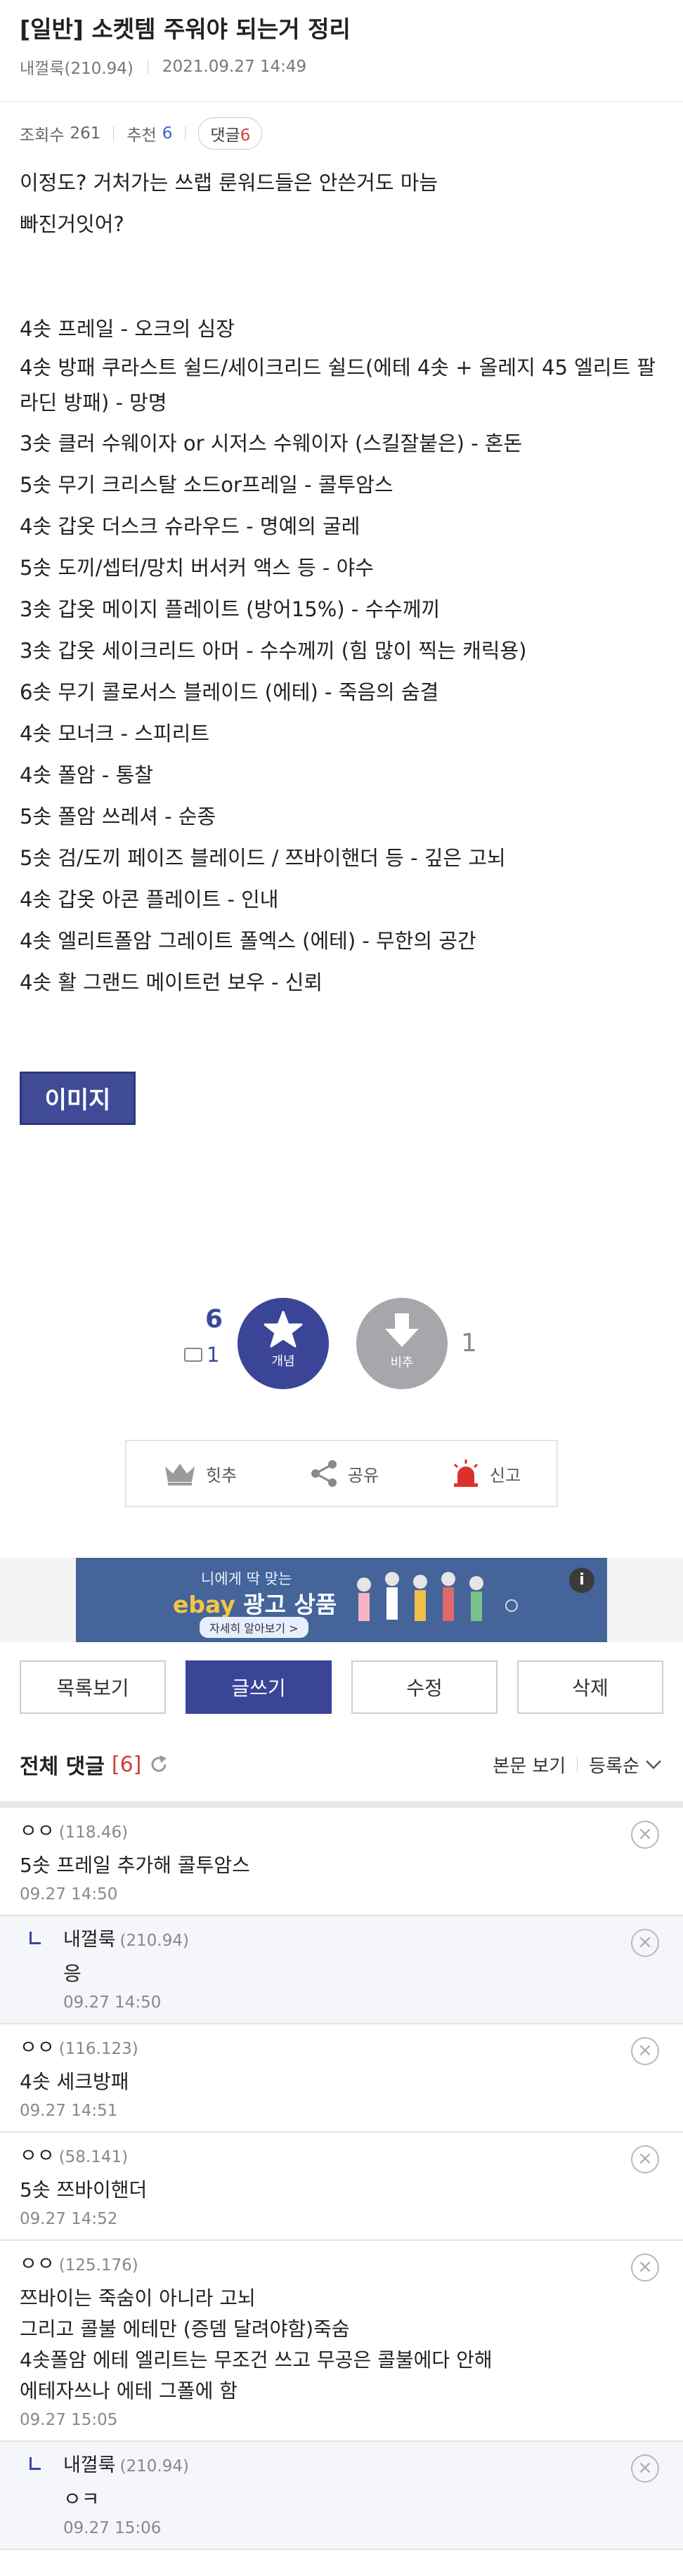 This screenshot has width=683, height=2576. I want to click on report-button: 신고, so click(485, 1473).